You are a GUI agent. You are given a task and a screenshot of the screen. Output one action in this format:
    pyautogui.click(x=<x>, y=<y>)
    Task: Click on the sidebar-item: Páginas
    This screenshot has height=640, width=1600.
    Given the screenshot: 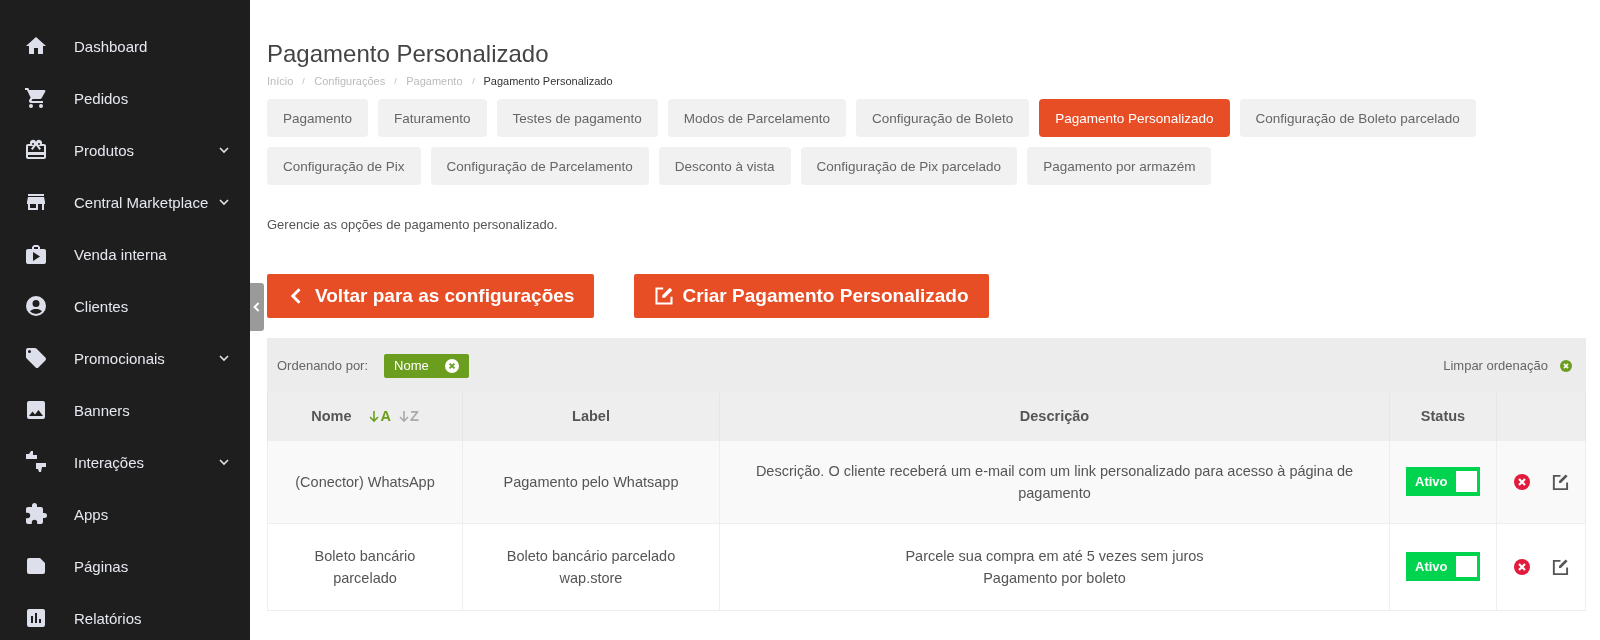 What is the action you would take?
    pyautogui.click(x=125, y=566)
    